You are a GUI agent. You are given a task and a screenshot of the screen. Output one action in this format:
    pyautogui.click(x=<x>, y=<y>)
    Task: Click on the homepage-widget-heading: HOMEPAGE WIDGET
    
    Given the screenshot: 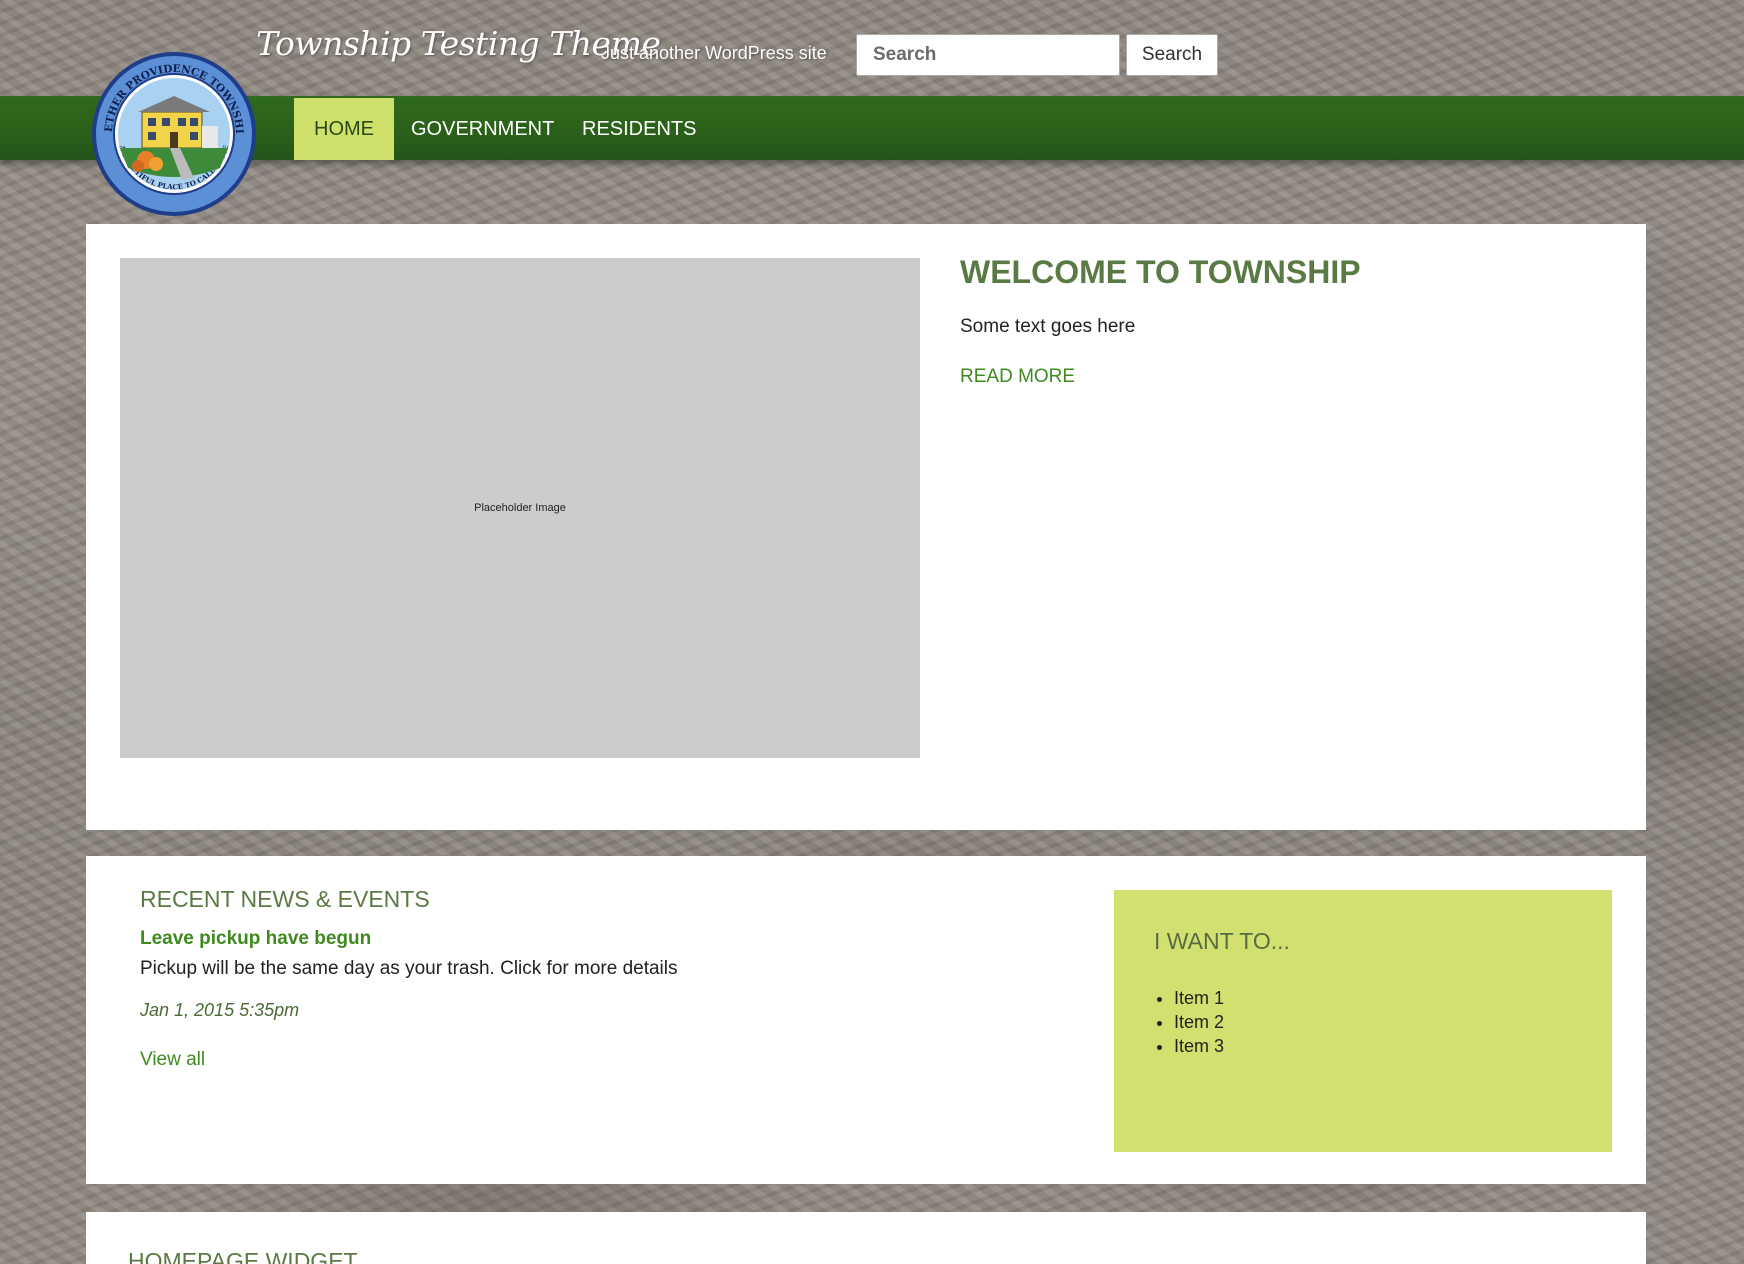 What is the action you would take?
    pyautogui.click(x=243, y=1256)
    